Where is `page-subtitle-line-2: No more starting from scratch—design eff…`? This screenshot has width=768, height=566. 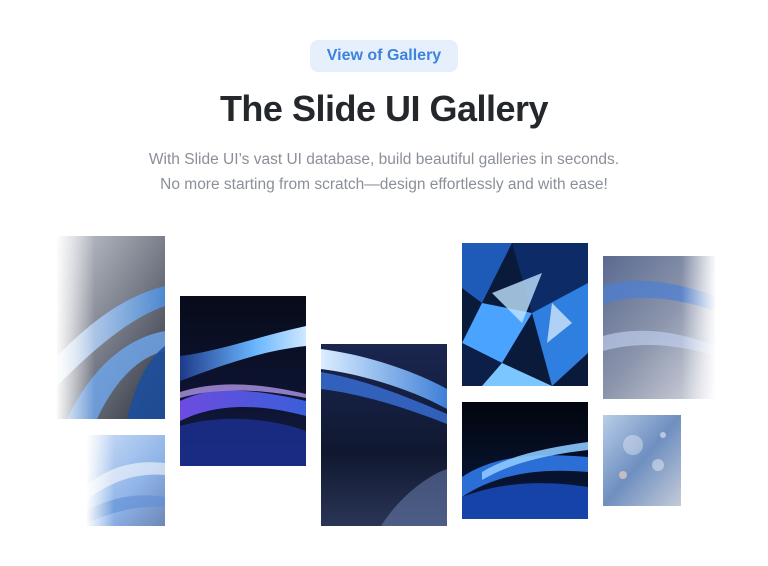 page-subtitle-line-2: No more starting from scratch—design eff… is located at coordinates (384, 184).